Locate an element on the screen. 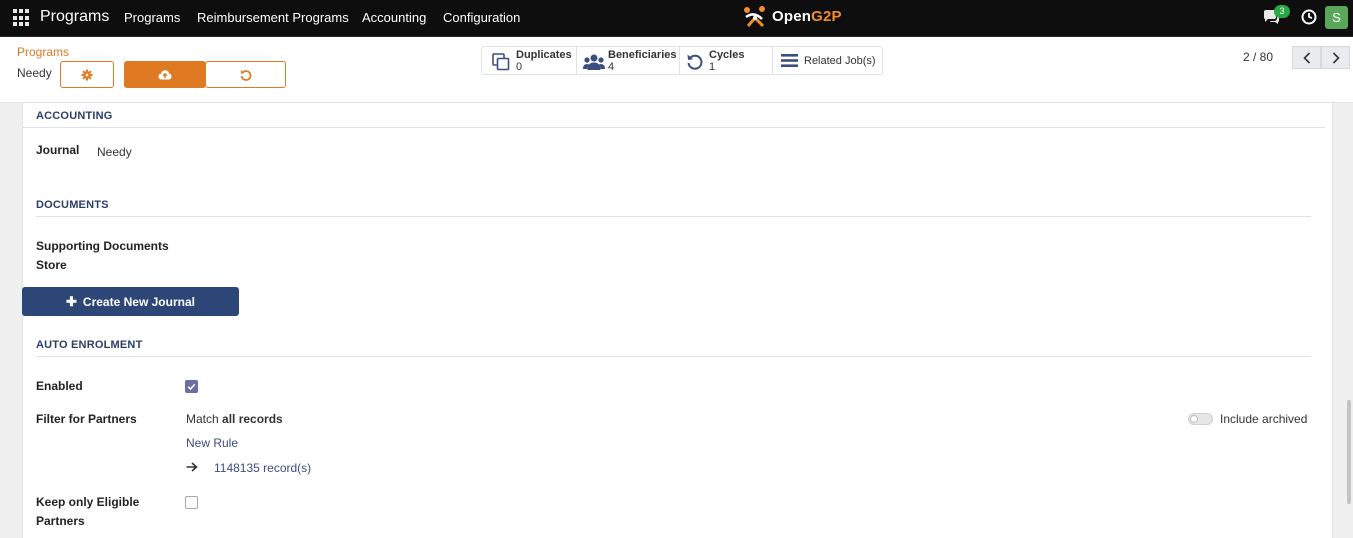  auto-enrolment-section-title: AUTO ENROLMENT is located at coordinates (89, 345).